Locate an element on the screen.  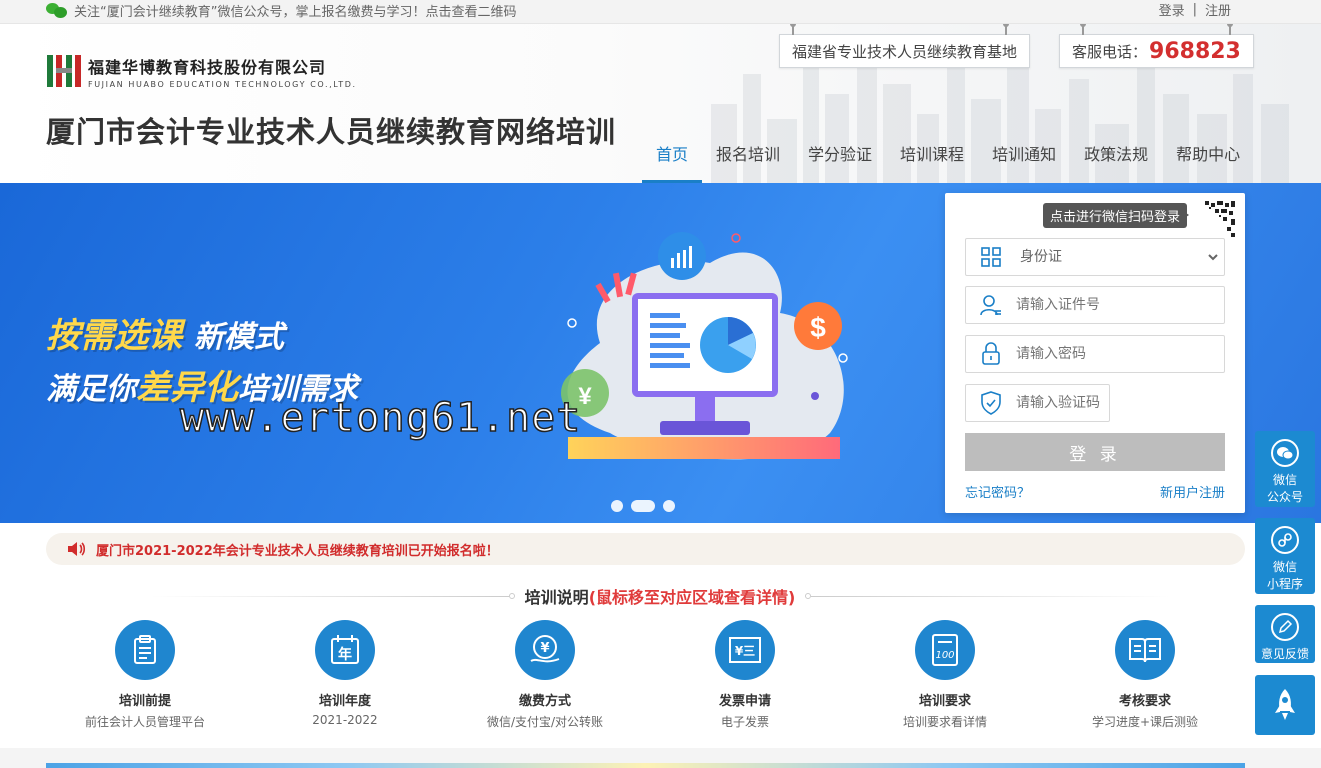
side-feedback: 意见反馈 is located at coordinates (1285, 634).